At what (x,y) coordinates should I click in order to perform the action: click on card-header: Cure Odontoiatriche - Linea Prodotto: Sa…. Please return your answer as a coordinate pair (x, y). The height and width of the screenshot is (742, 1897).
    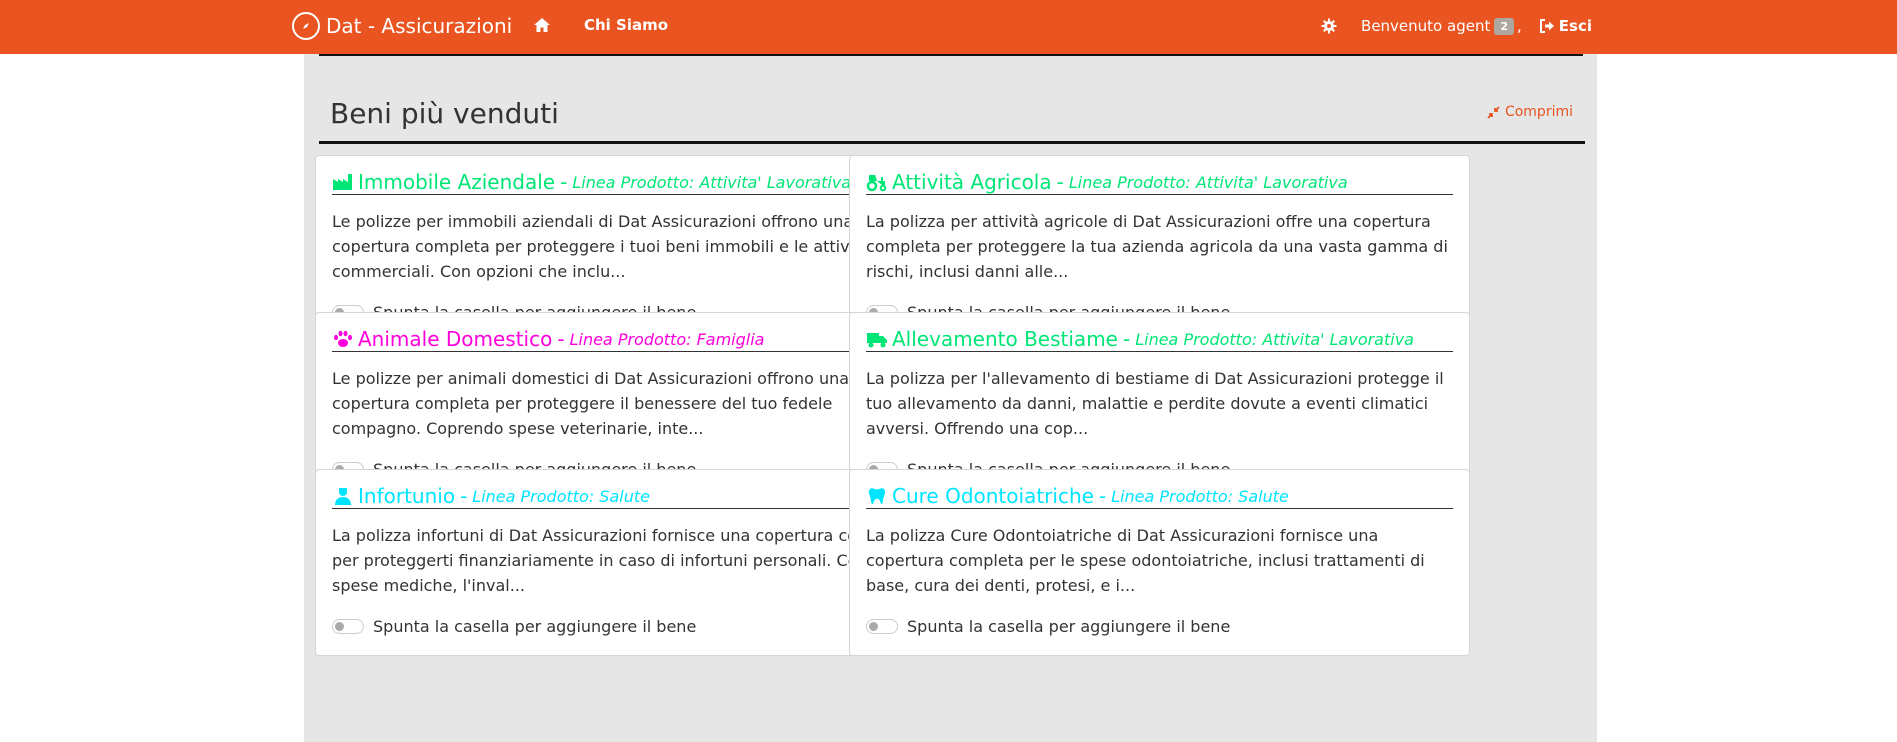
    Looking at the image, I should click on (1159, 496).